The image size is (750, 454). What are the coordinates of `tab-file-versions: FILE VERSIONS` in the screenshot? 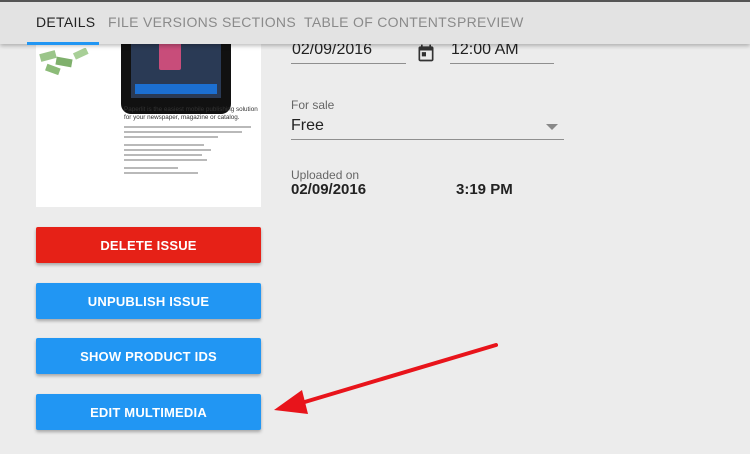 It's located at (163, 22).